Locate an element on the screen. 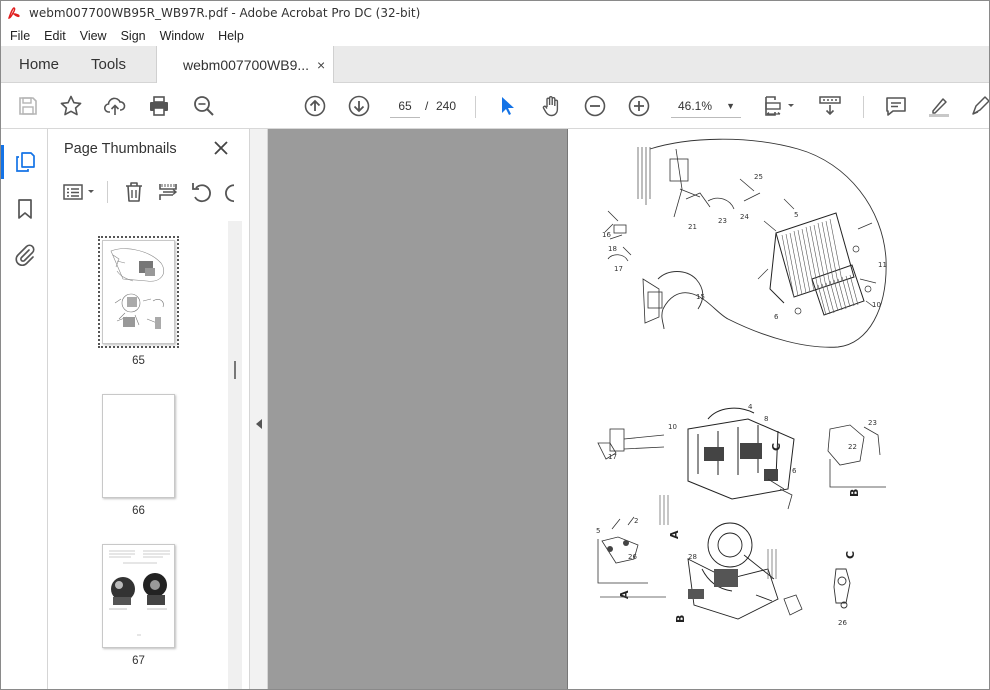 The width and height of the screenshot is (990, 690). thumbnail-list: 65 66 67 is located at coordinates (148, 455).